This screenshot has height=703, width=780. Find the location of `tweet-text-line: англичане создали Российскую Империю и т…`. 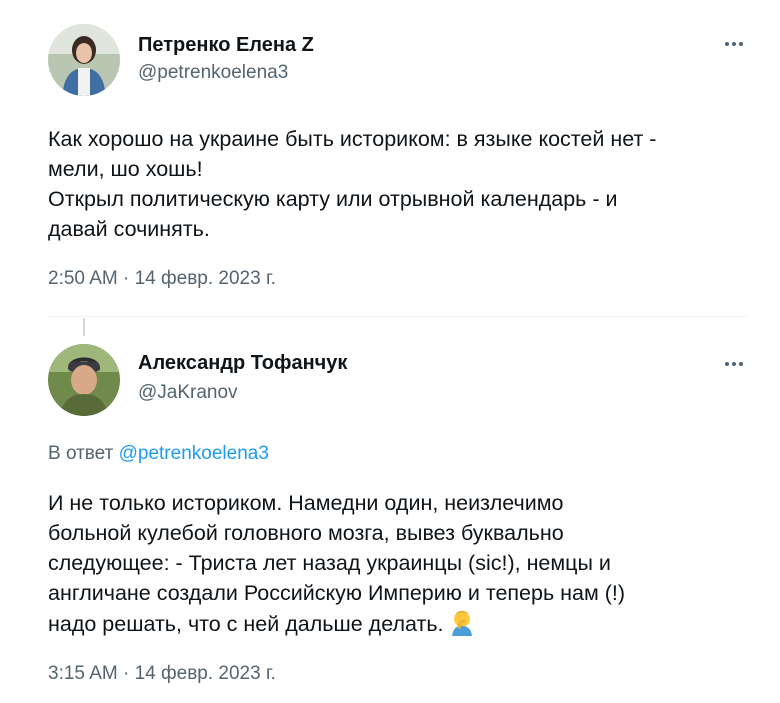

tweet-text-line: англичане создали Российскую Империю и т… is located at coordinates (337, 593).